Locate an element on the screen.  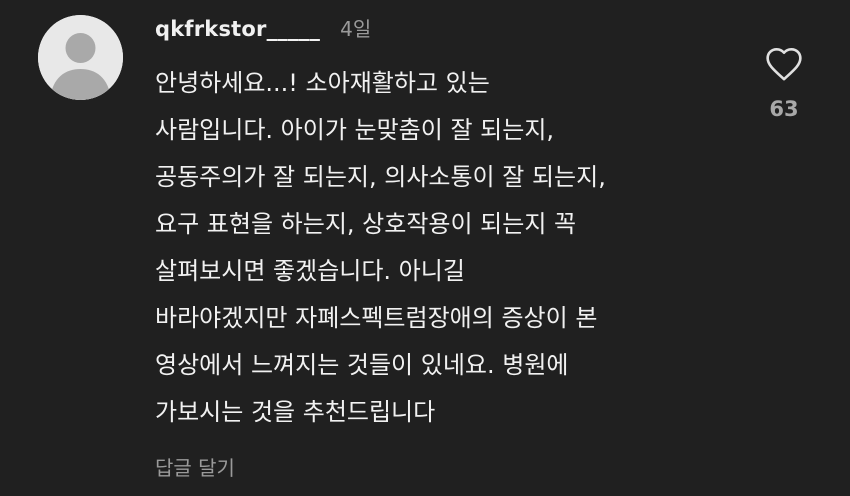
comment-body-line: 가보시는 것을 추천드립니다 is located at coordinates (295, 412).